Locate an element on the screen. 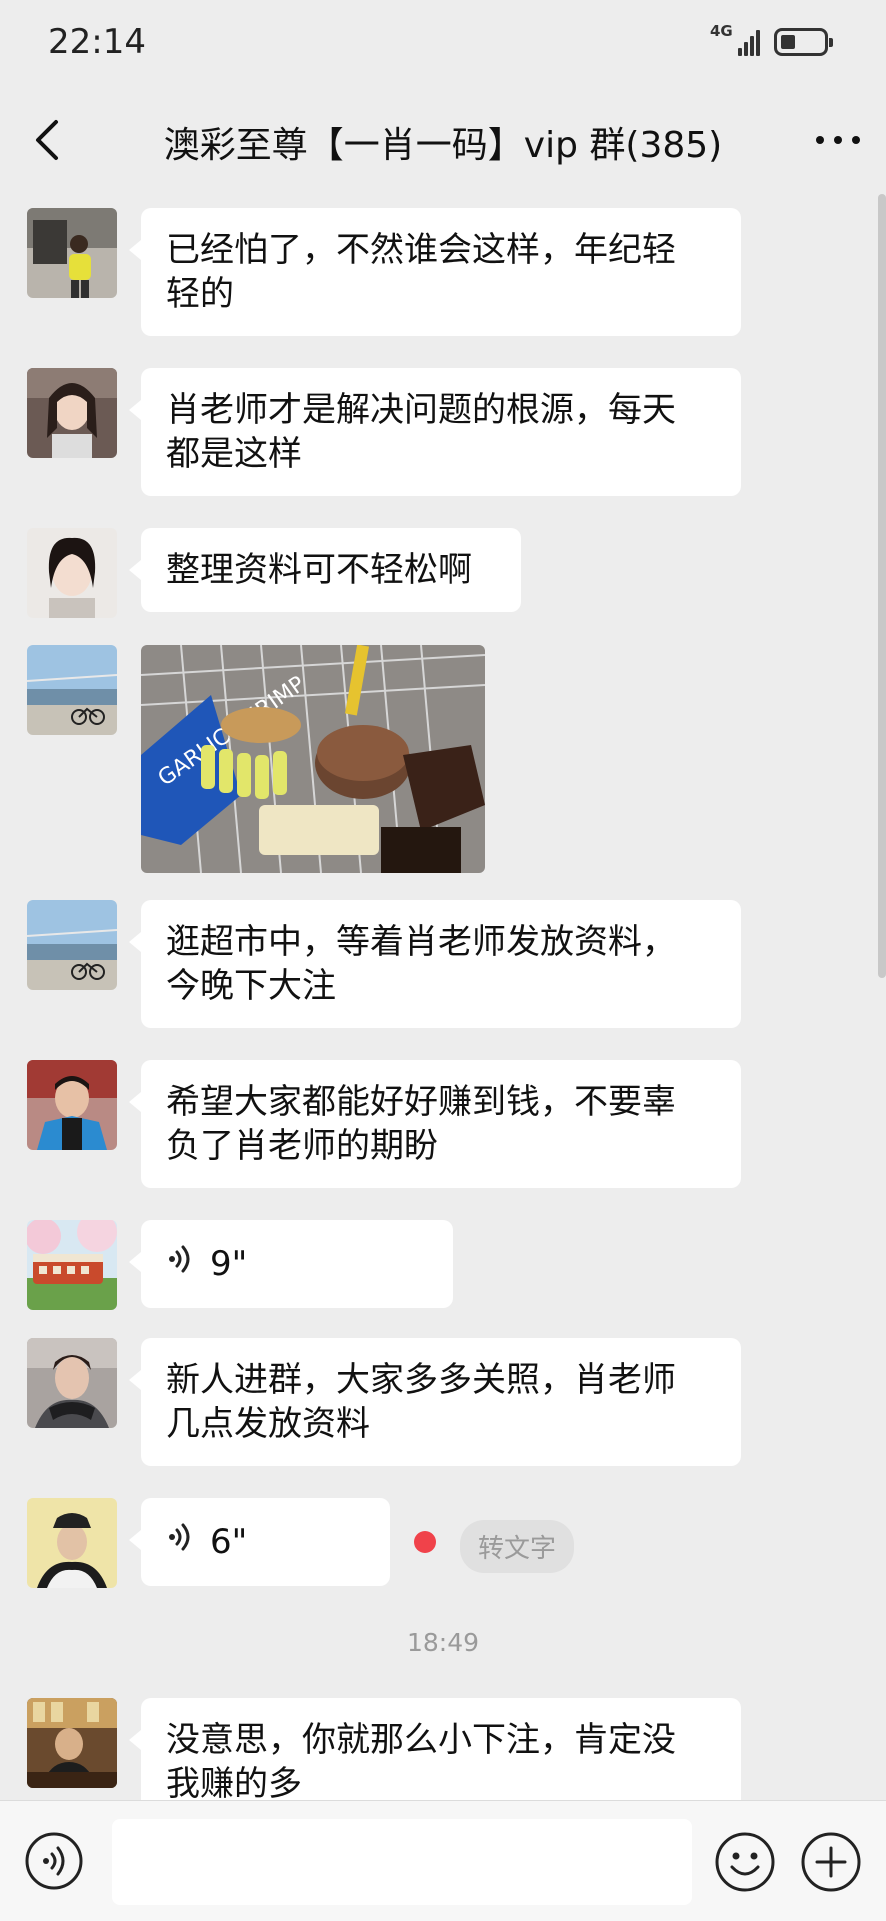 This screenshot has height=1921, width=886. message-text: 新人进群，大家多多关照，肖老师 is located at coordinates (421, 1380).